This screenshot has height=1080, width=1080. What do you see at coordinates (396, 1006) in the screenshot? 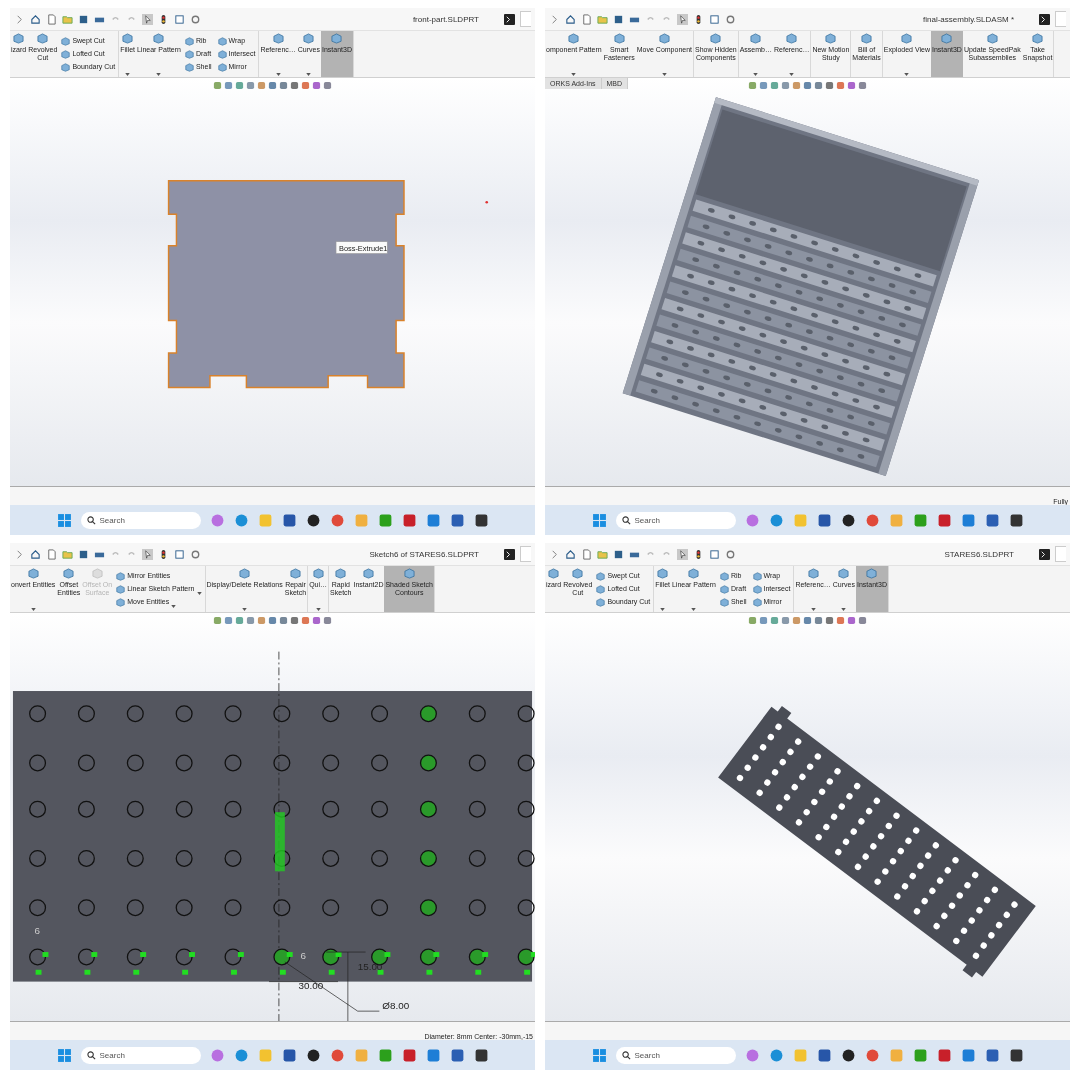
I see `dimension-label: Ø8.00` at bounding box center [396, 1006].